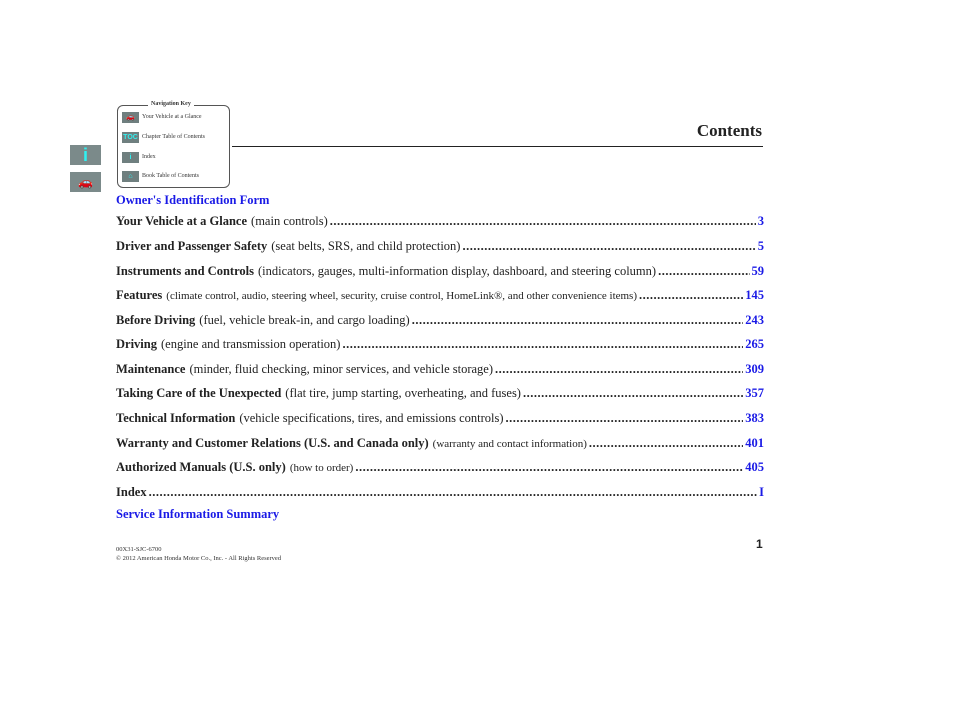  Describe the element at coordinates (250, 344) in the screenshot. I see `toc-entry-description: (engine and transmission operation)` at that location.